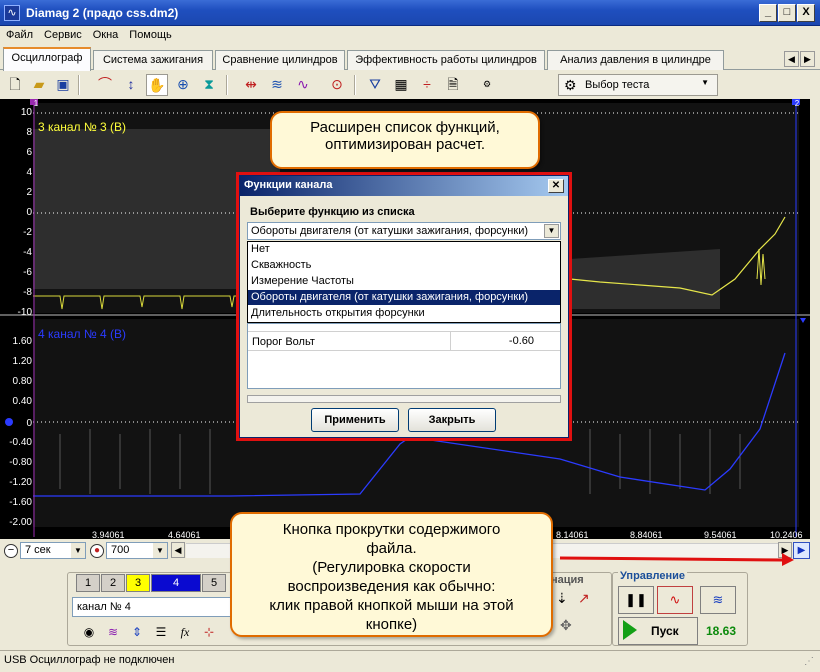  Describe the element at coordinates (137, 632) in the screenshot. I see `vertical-move-icon: ⇕` at that location.